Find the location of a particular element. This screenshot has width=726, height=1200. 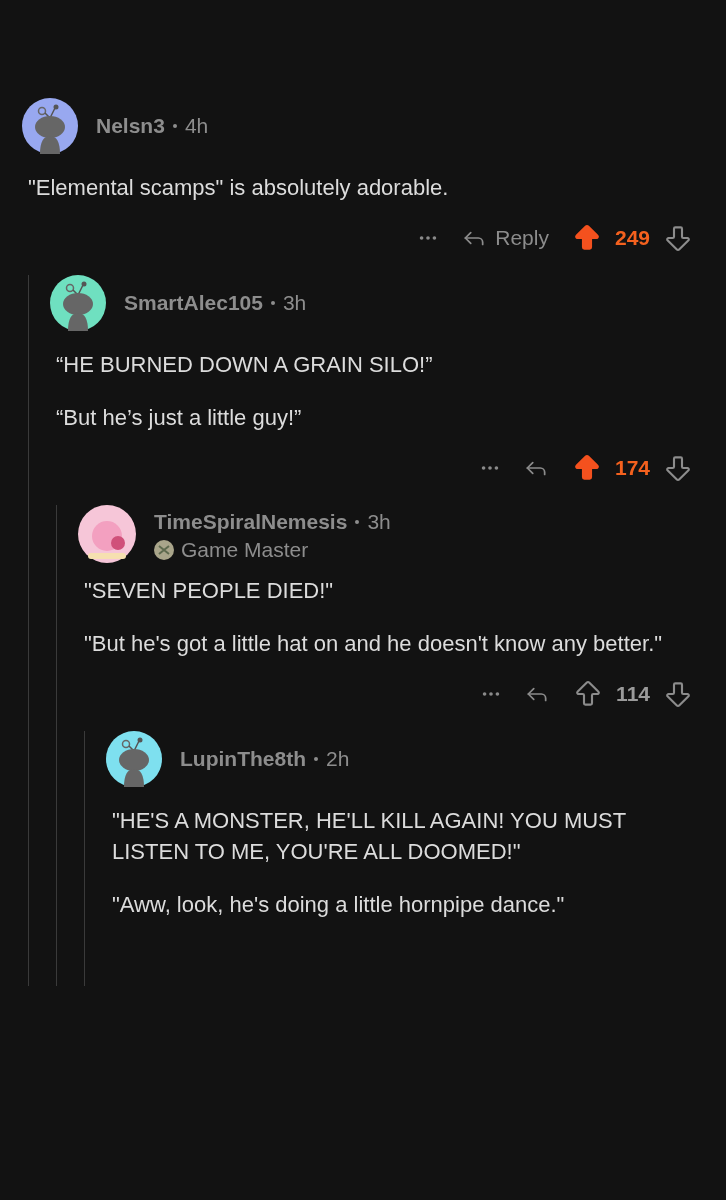

comment-text: "Elemental scamps" is absolutely adorable. is located at coordinates (239, 188).